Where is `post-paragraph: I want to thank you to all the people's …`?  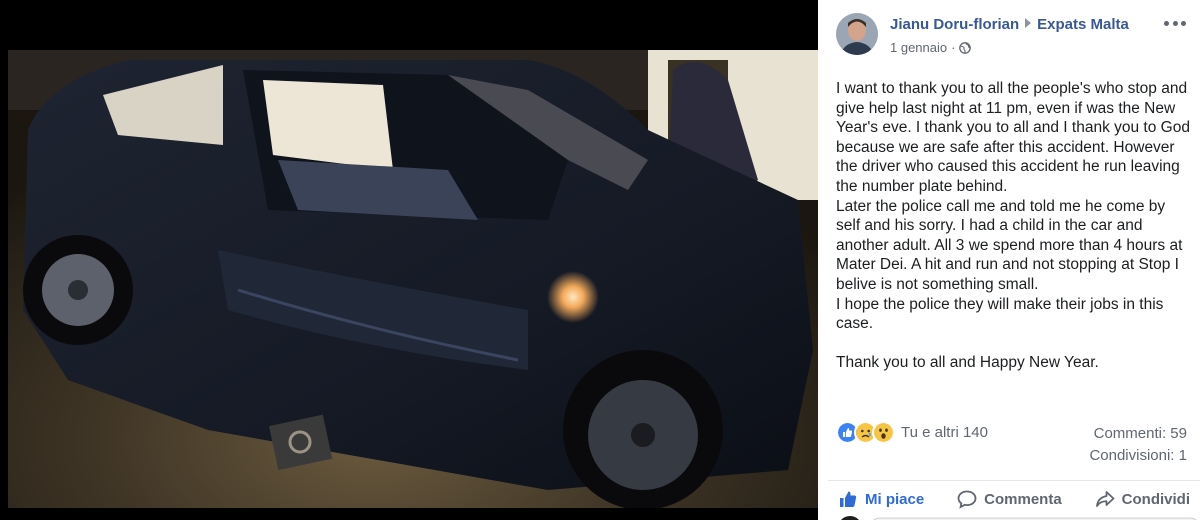 post-paragraph: I want to thank you to all the people's … is located at coordinates (1013, 137).